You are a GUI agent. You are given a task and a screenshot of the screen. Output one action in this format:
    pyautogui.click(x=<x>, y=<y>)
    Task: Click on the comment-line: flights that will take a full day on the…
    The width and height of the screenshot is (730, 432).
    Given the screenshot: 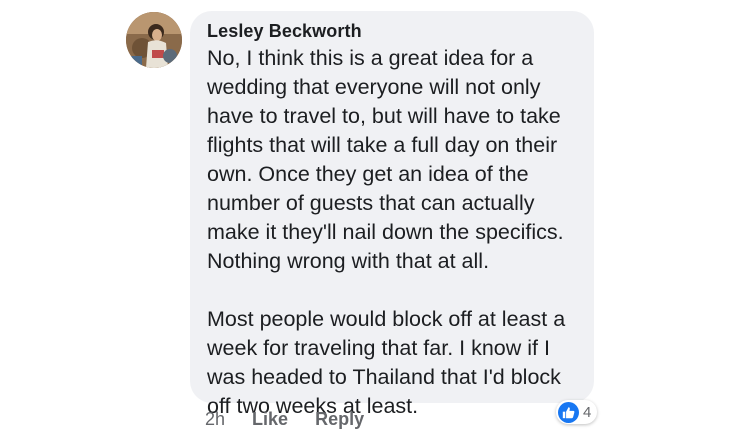 What is the action you would take?
    pyautogui.click(x=382, y=145)
    